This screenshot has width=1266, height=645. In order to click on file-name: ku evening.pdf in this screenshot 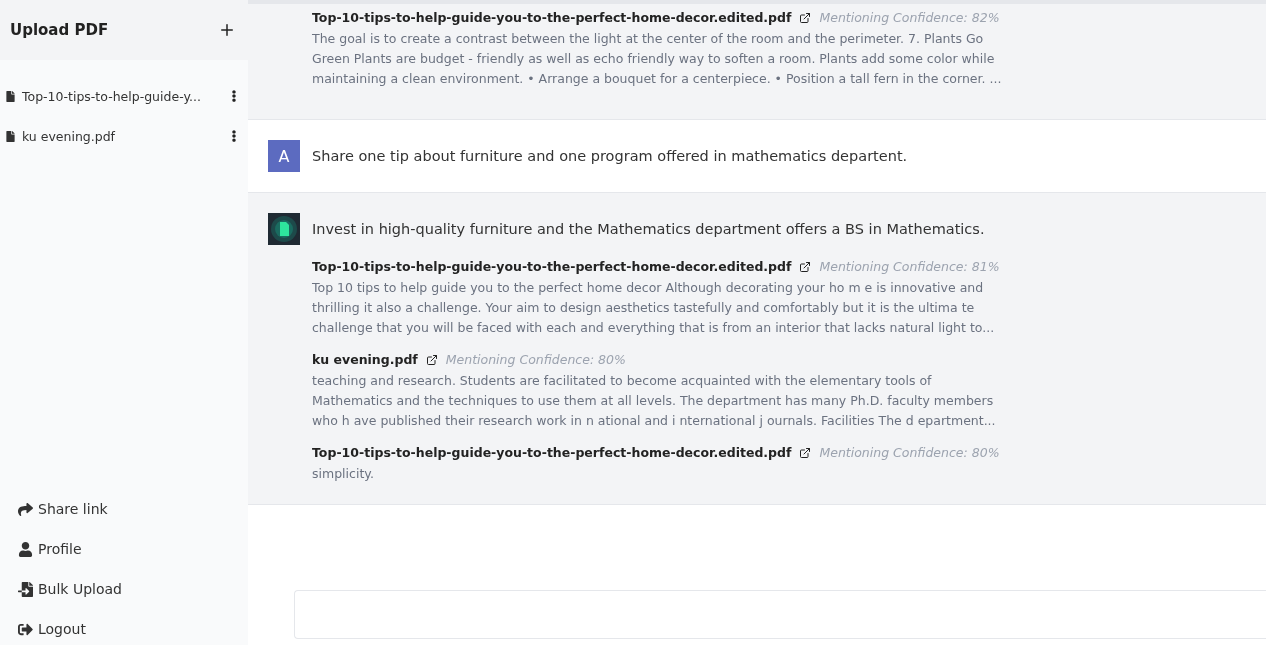, I will do `click(125, 136)`.